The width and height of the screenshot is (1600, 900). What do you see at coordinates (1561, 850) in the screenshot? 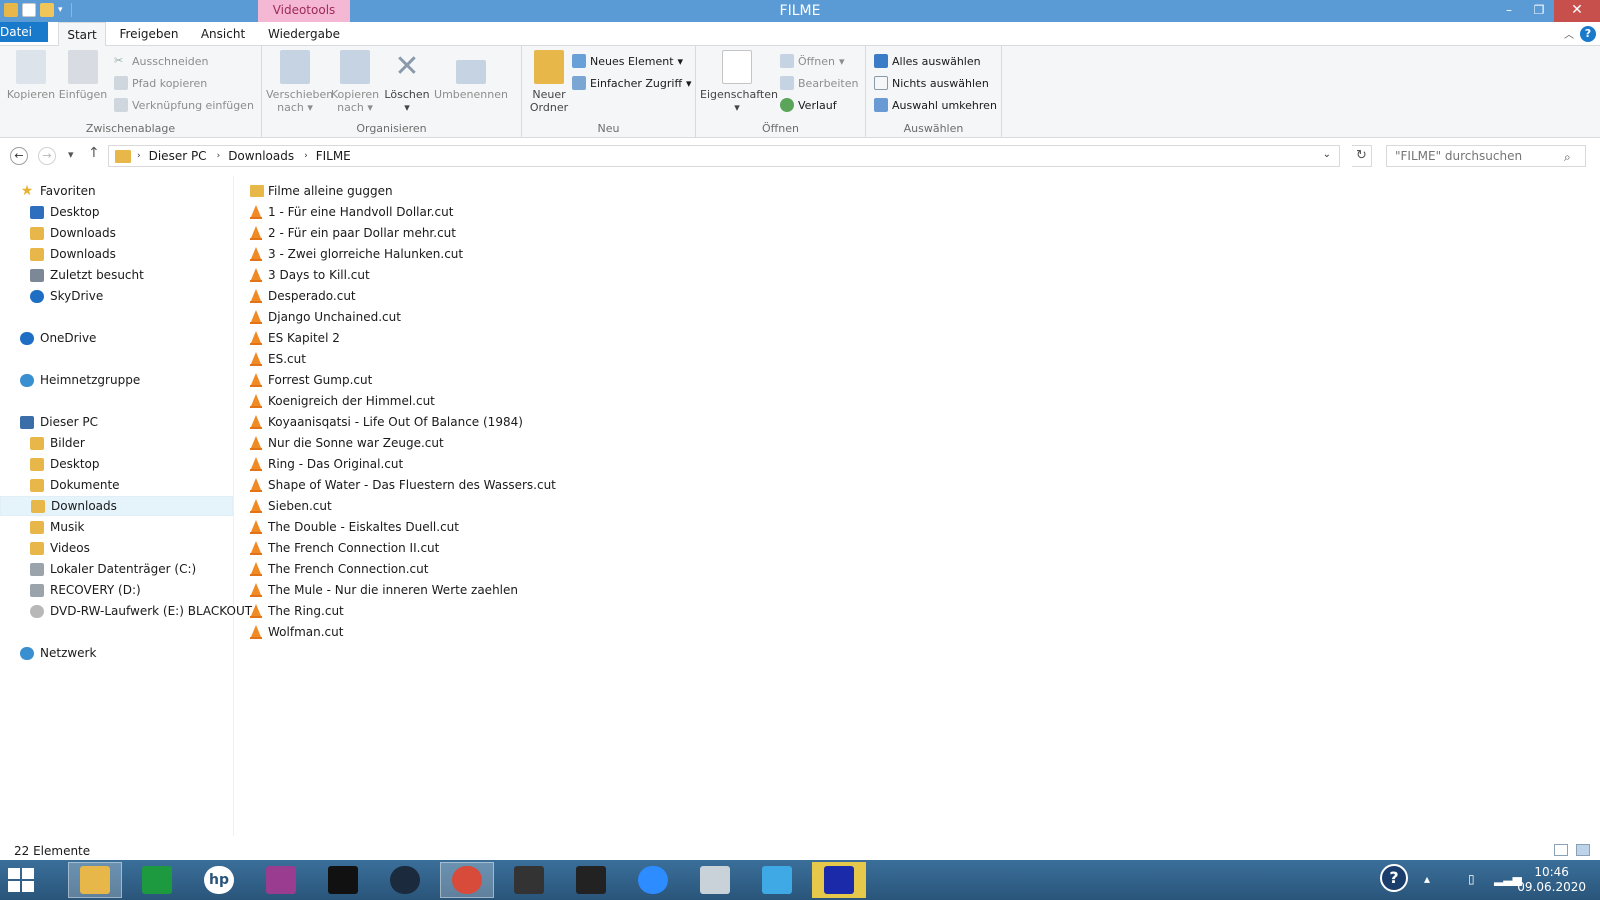
I see `details-view-icon` at bounding box center [1561, 850].